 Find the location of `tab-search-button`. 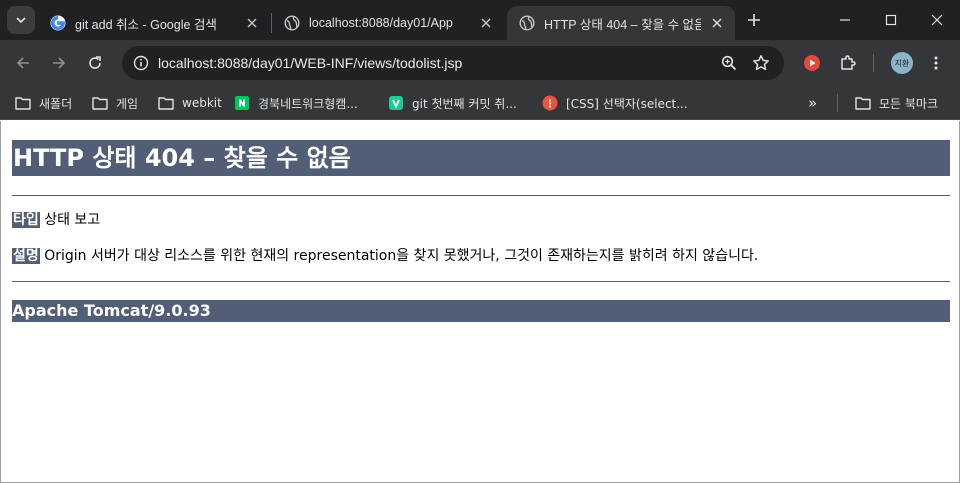

tab-search-button is located at coordinates (21, 20).